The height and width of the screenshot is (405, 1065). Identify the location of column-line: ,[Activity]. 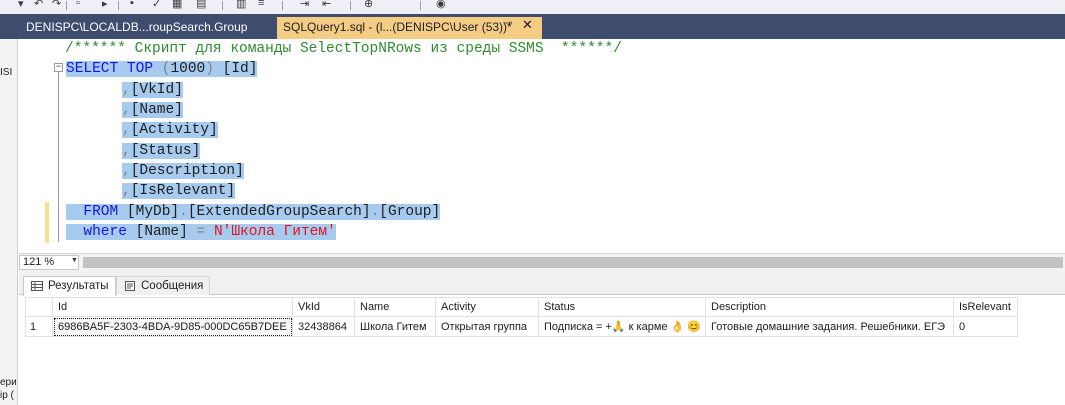
(170, 130).